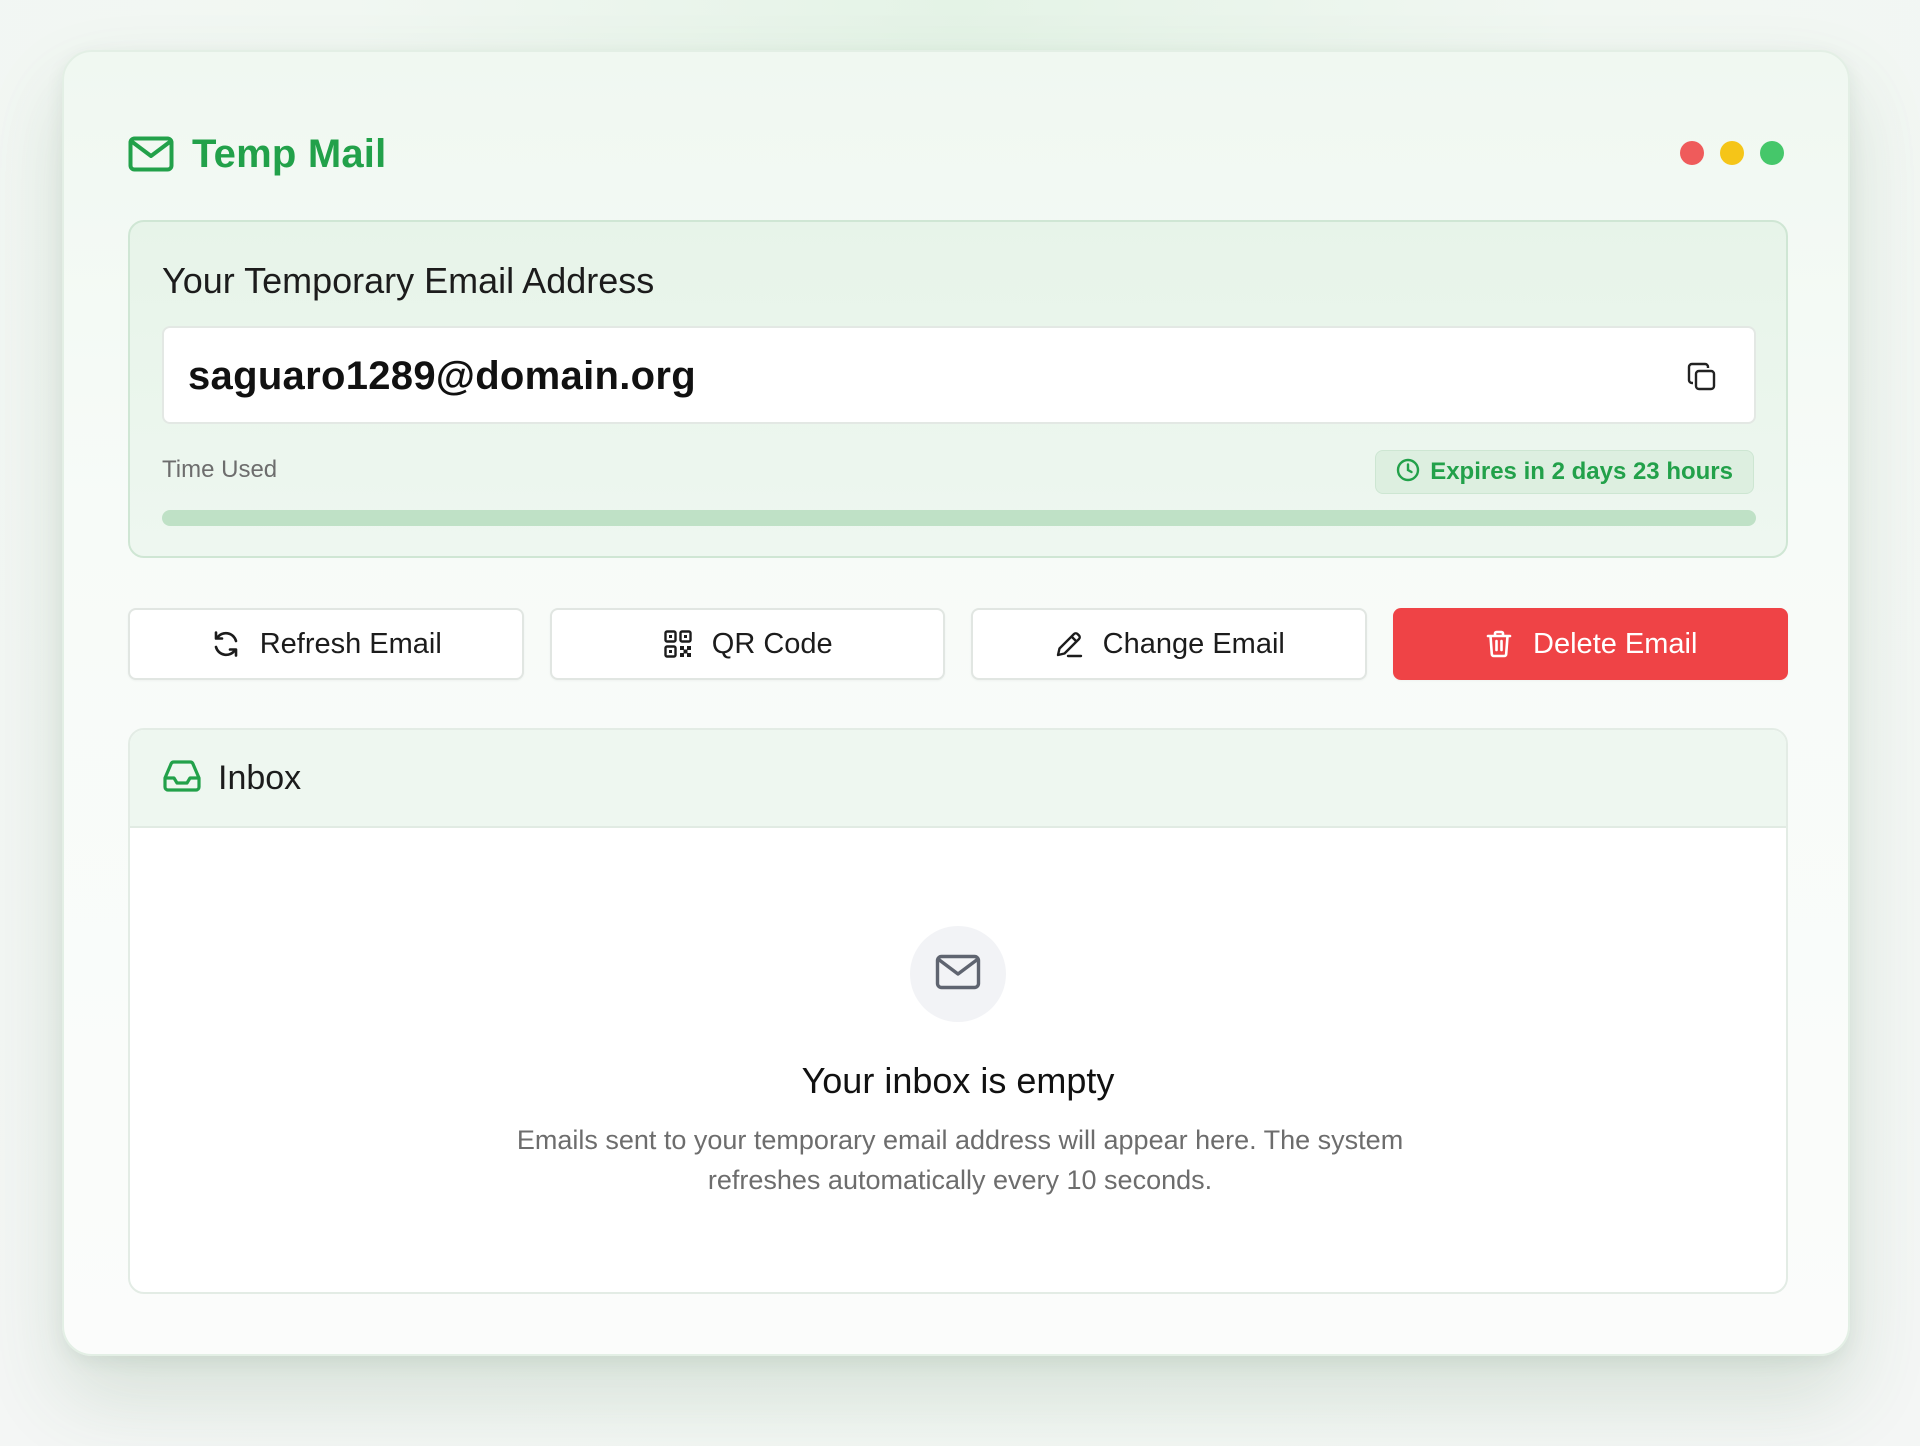 The height and width of the screenshot is (1446, 1920). I want to click on app-logo: Temp Mail, so click(257, 154).